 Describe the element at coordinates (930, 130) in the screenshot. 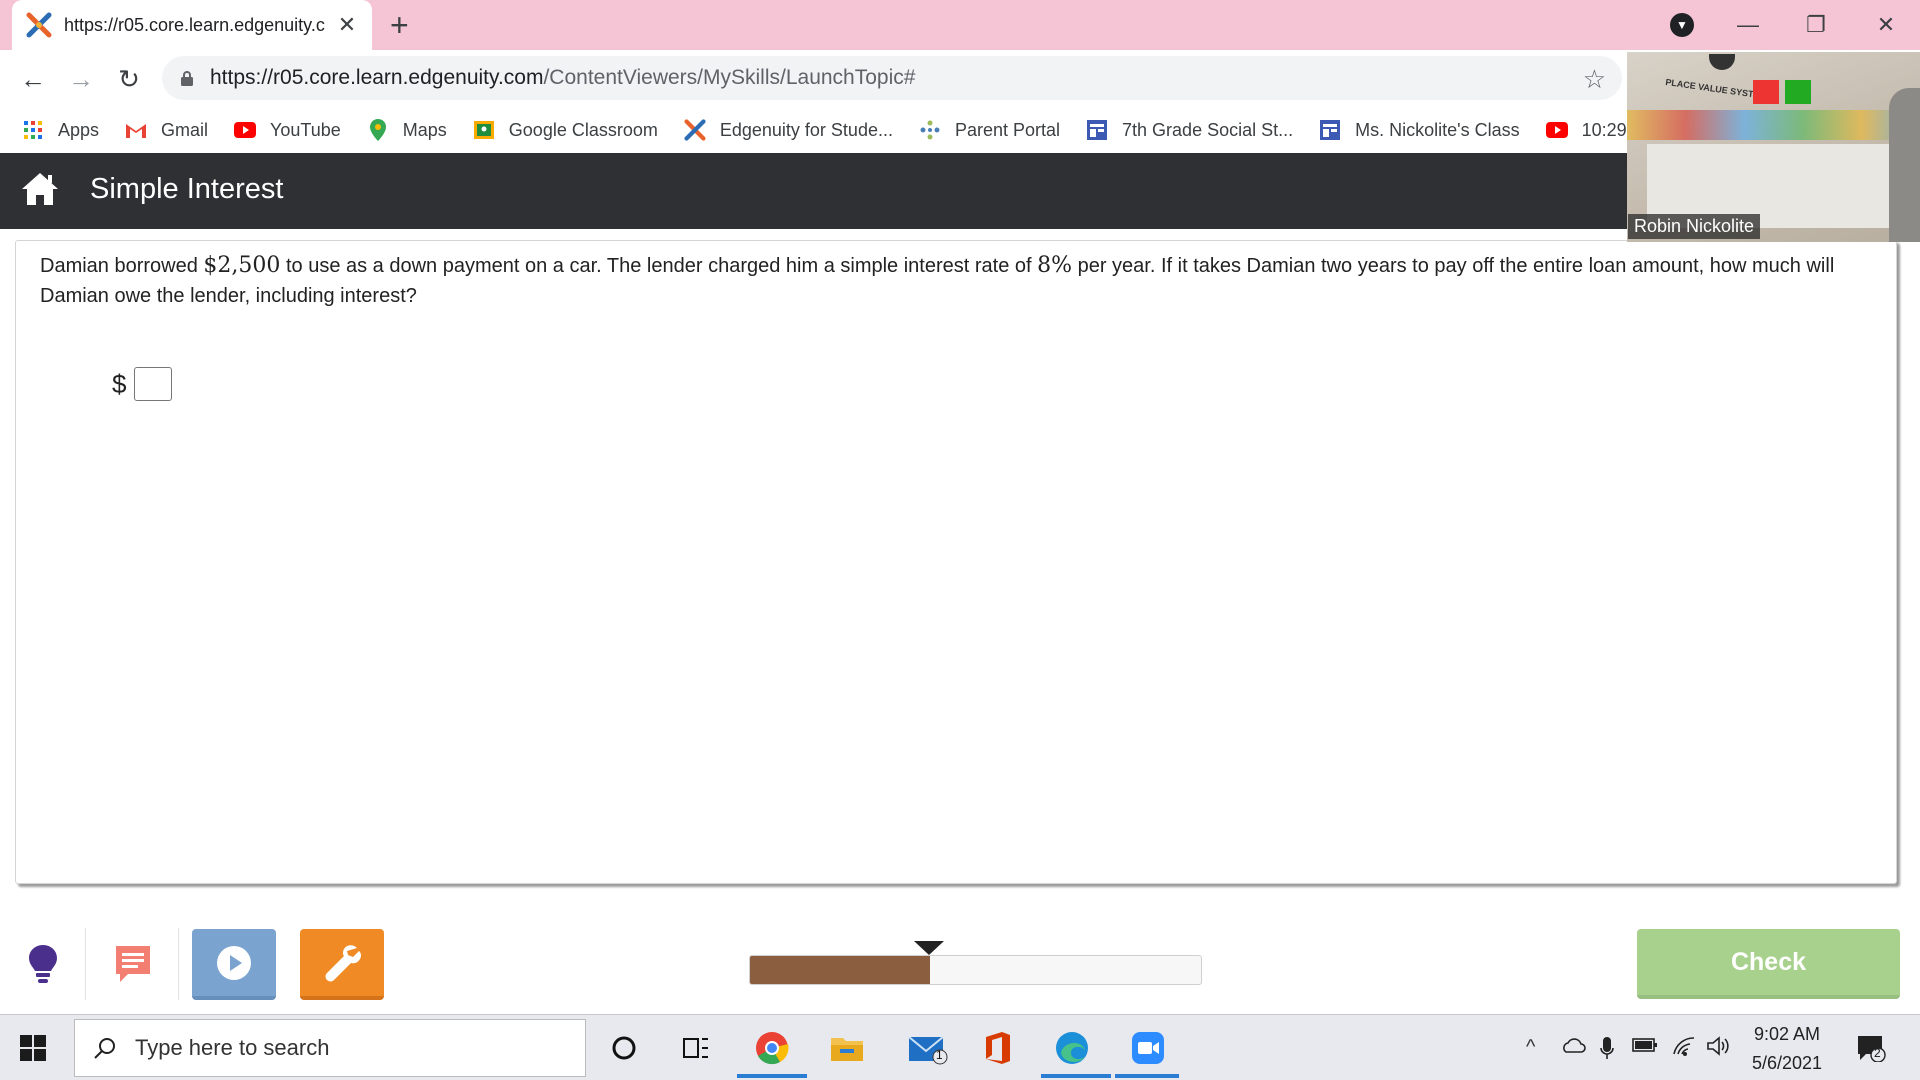

I see `portal-icon` at that location.